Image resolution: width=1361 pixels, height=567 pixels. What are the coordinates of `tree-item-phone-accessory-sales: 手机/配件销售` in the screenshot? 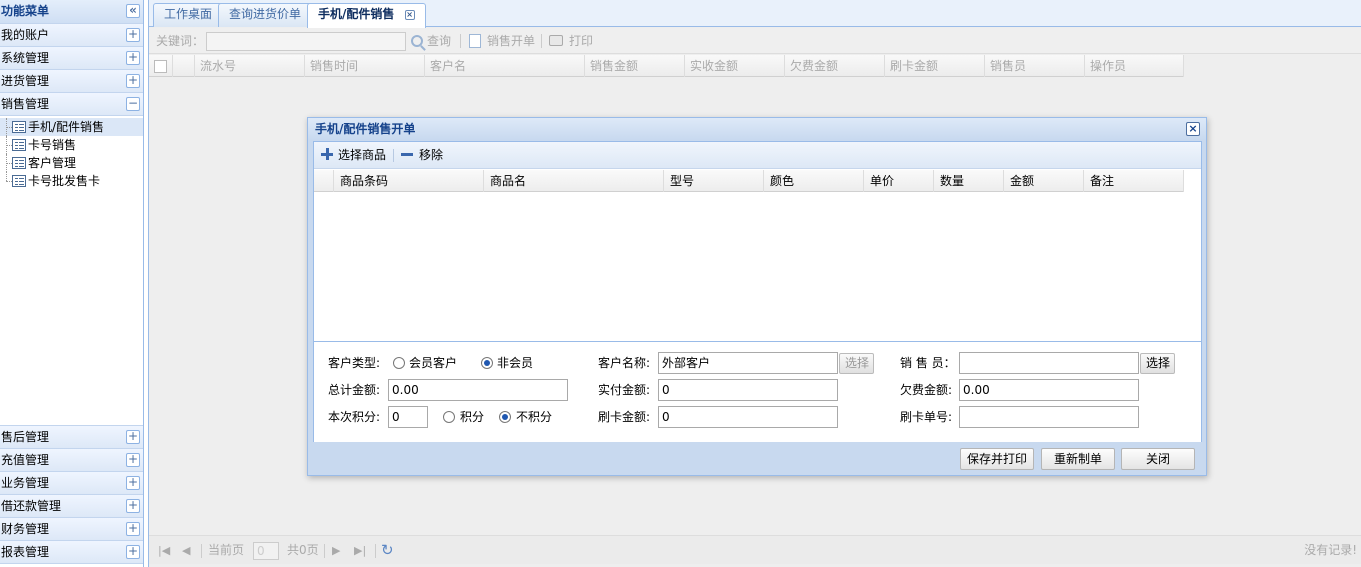 It's located at (71, 127).